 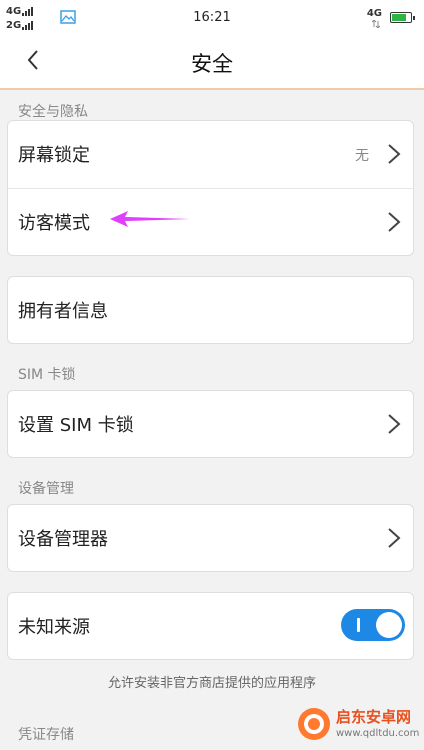 I want to click on settings-item-guest-mode: 访客模式, so click(x=210, y=222).